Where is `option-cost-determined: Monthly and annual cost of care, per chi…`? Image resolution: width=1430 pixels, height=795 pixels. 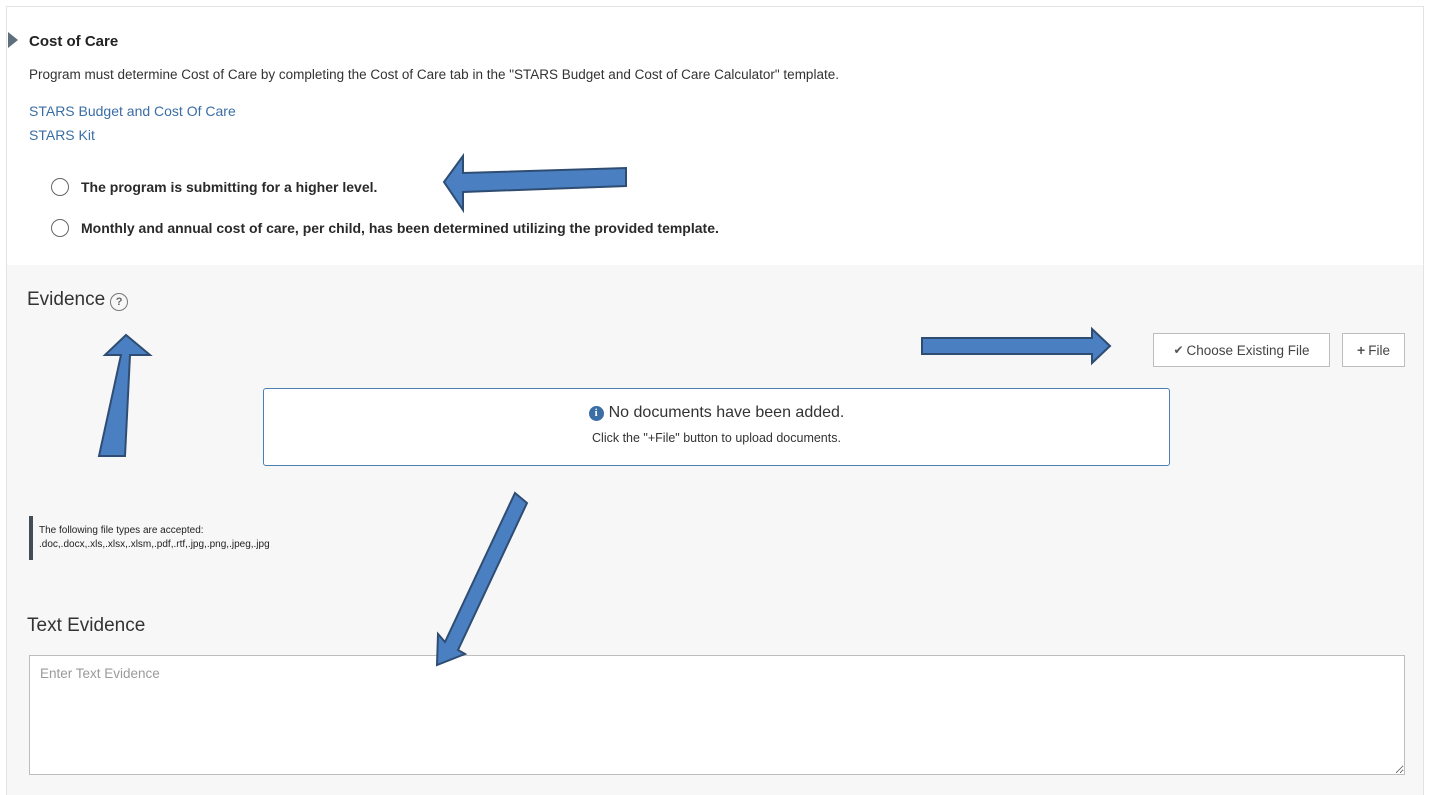
option-cost-determined: Monthly and annual cost of care, per chi… is located at coordinates (385, 228).